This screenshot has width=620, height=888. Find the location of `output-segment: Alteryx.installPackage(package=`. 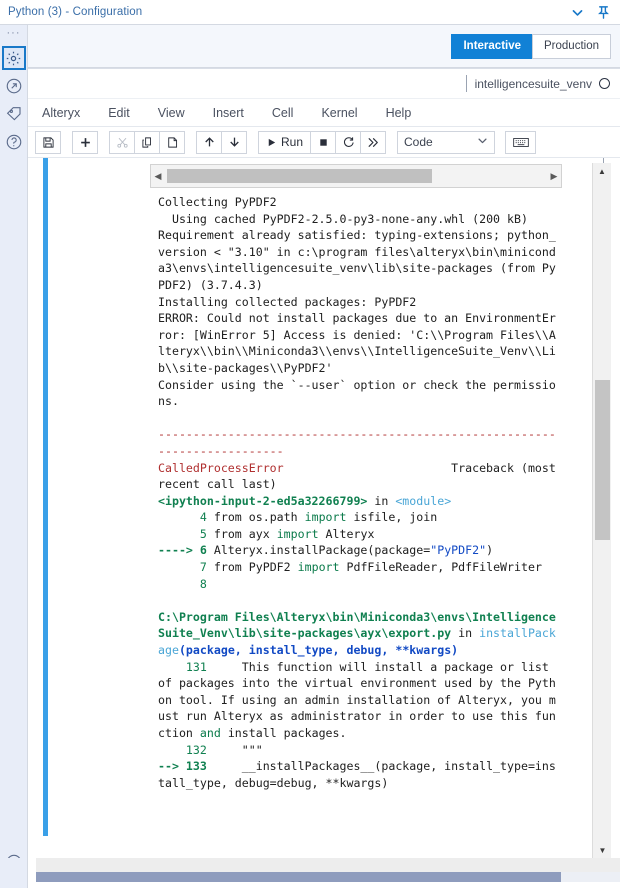

output-segment: Alteryx.installPackage(package= is located at coordinates (322, 550).